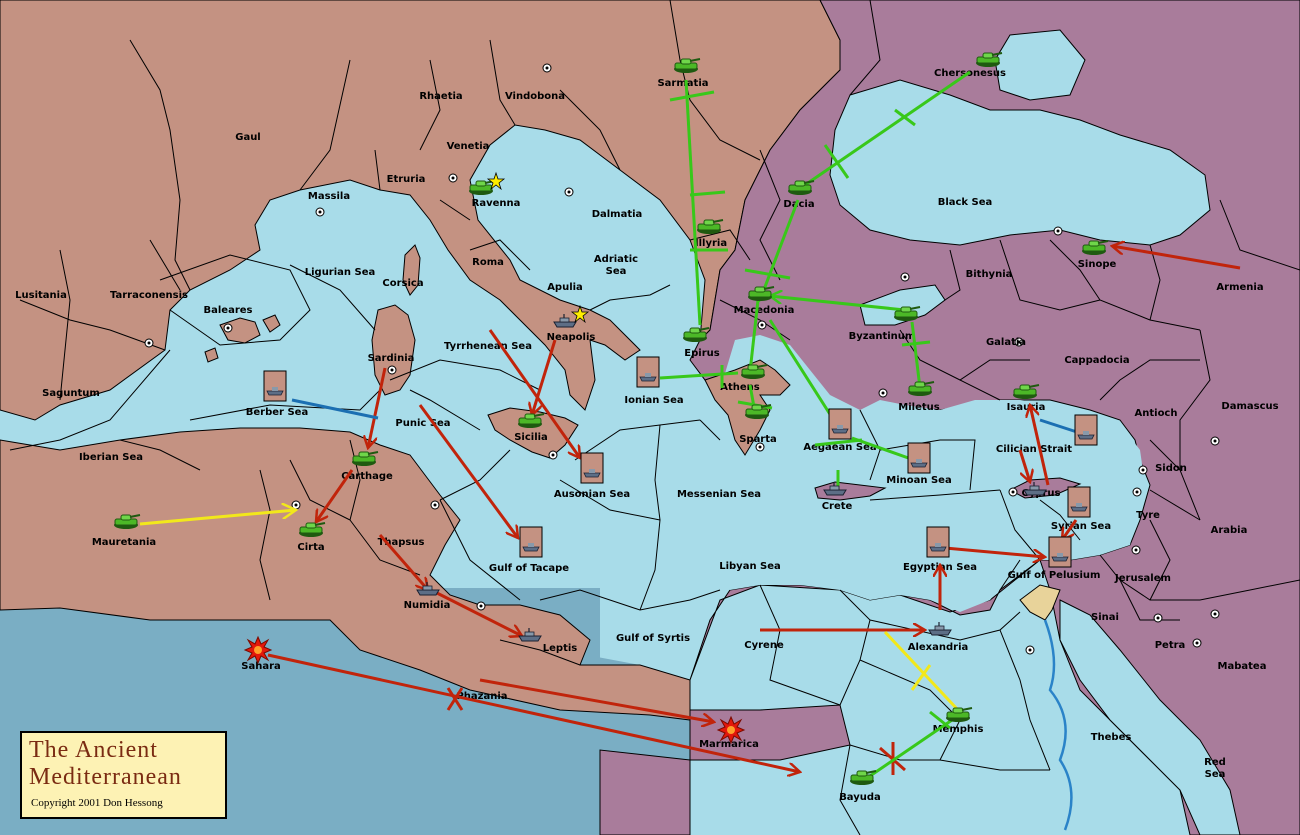 This screenshot has width=1300, height=835. Describe the element at coordinates (111, 457) in the screenshot. I see `region-label-iberian-sea: Iberian Sea` at that location.